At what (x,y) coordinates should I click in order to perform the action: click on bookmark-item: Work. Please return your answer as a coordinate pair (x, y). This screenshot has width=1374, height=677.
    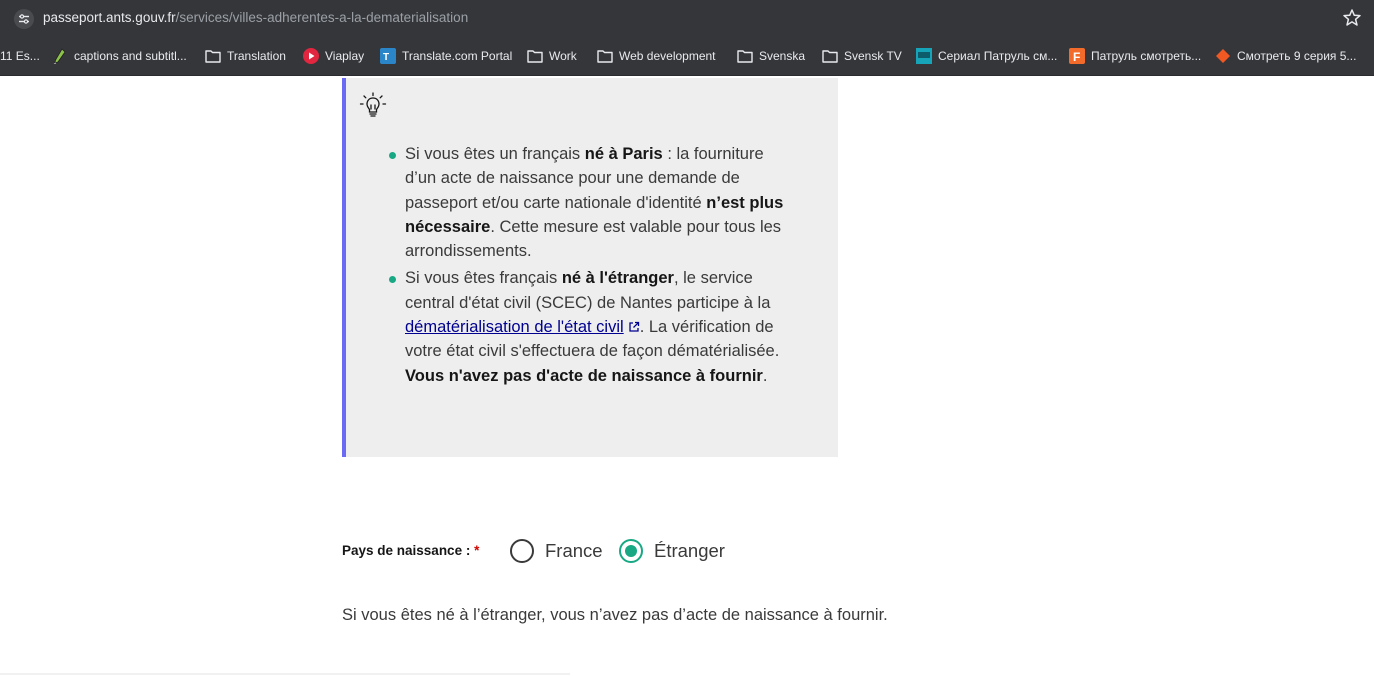
    Looking at the image, I should click on (552, 56).